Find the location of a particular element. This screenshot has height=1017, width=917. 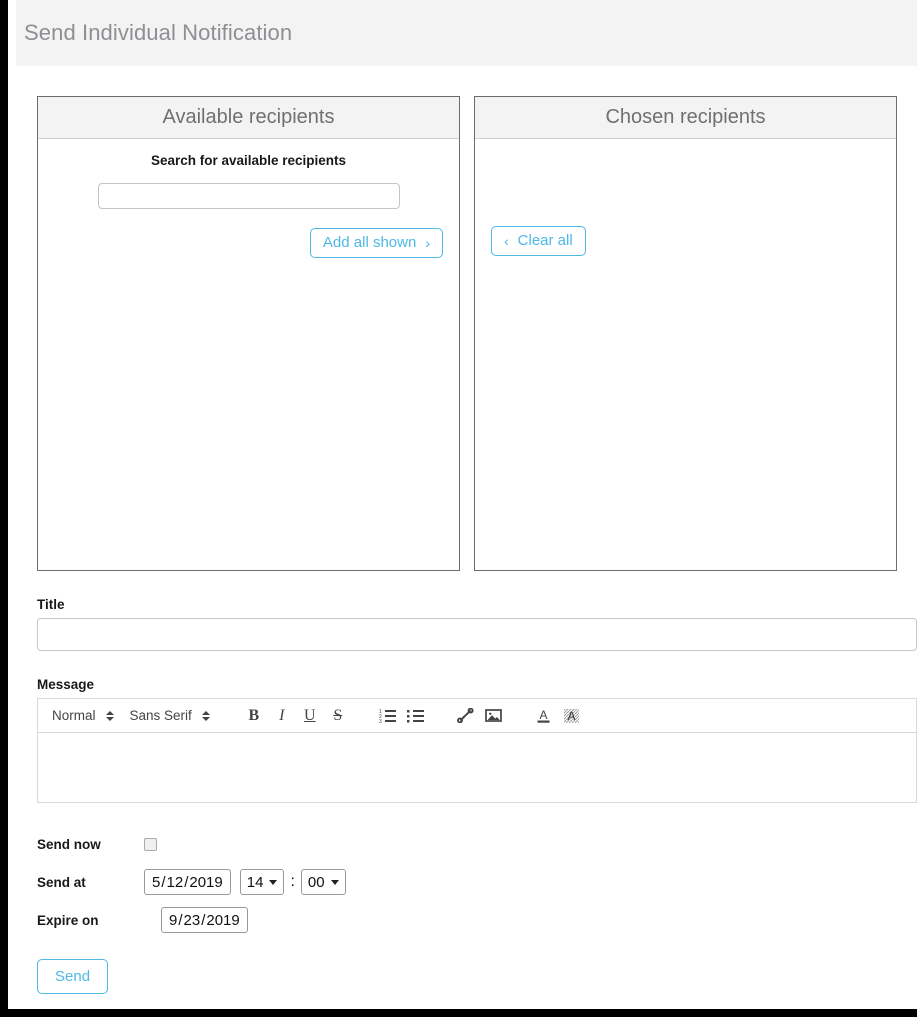

block-format-select: Normal is located at coordinates (83, 716).